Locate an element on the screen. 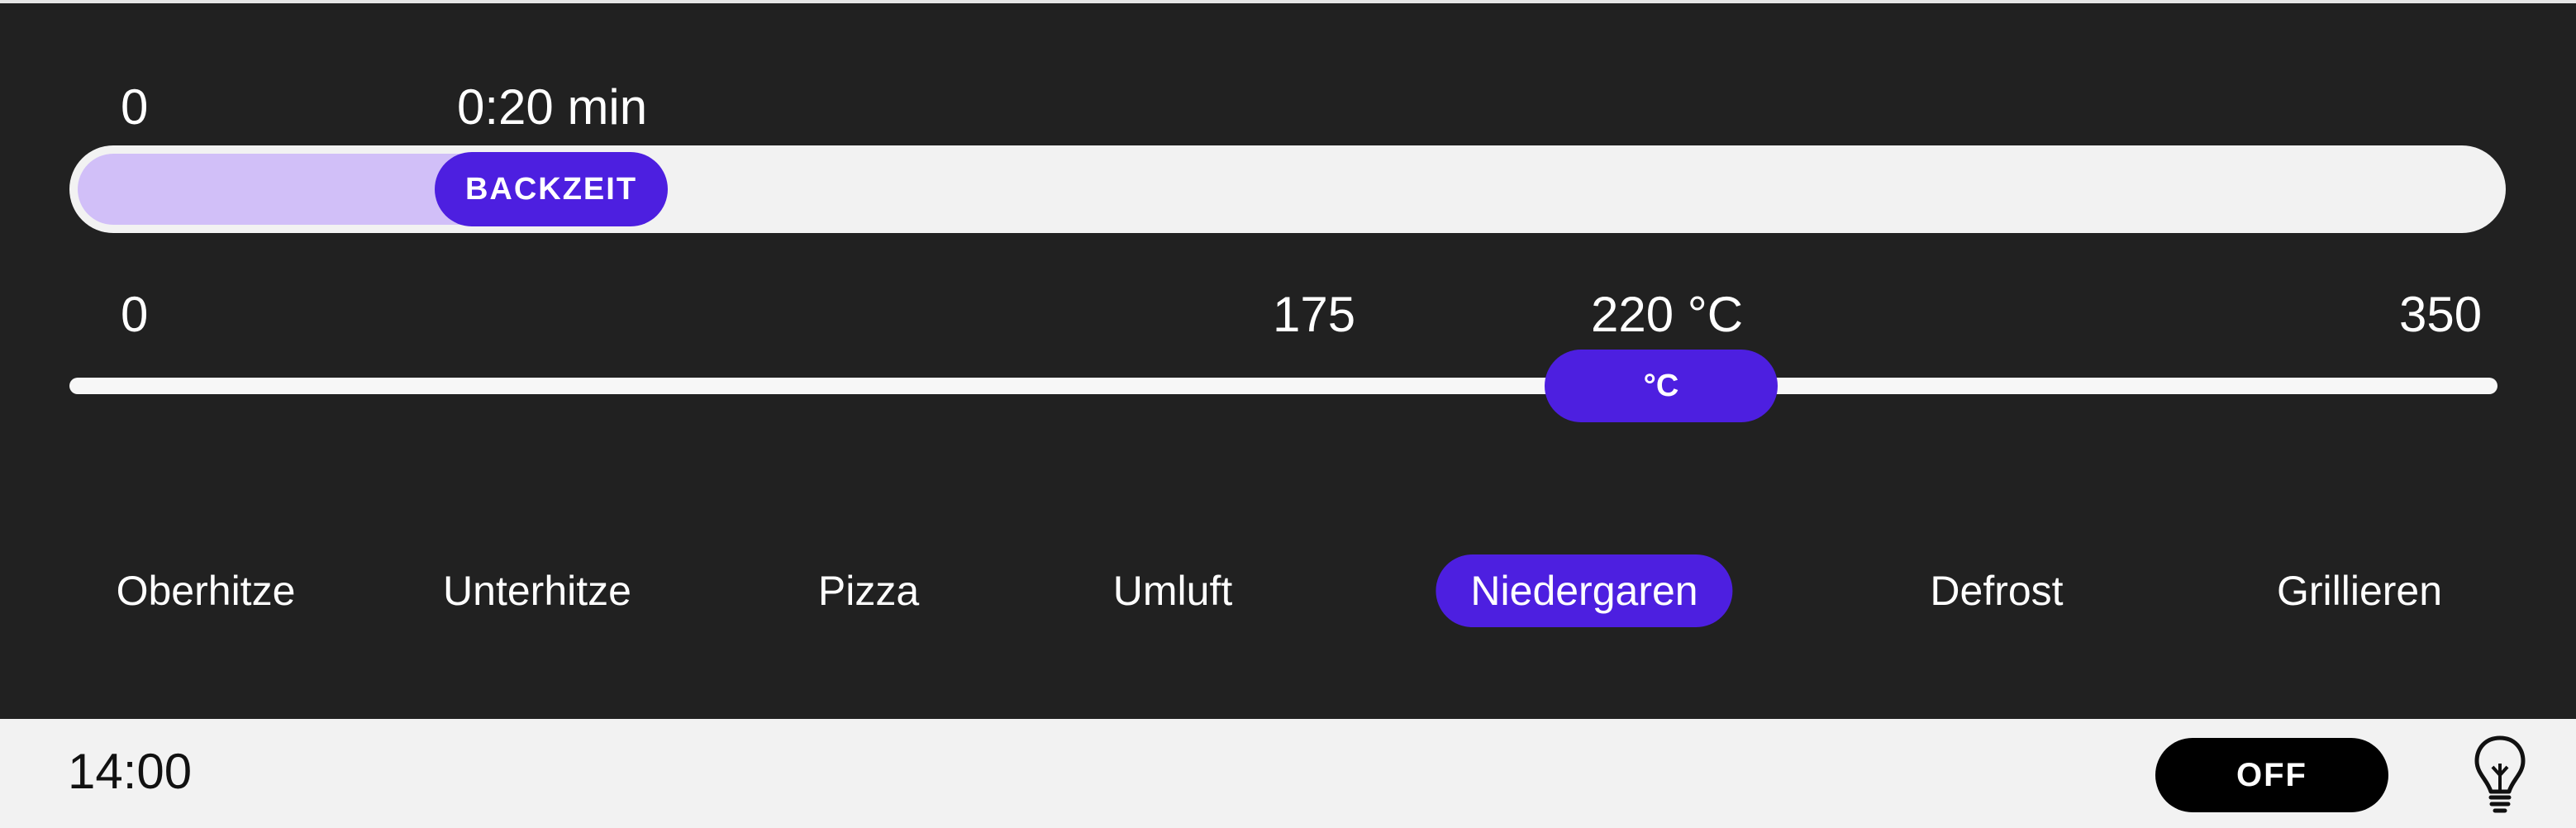 This screenshot has width=2576, height=828. mode-grillieren: Grillieren is located at coordinates (2360, 590).